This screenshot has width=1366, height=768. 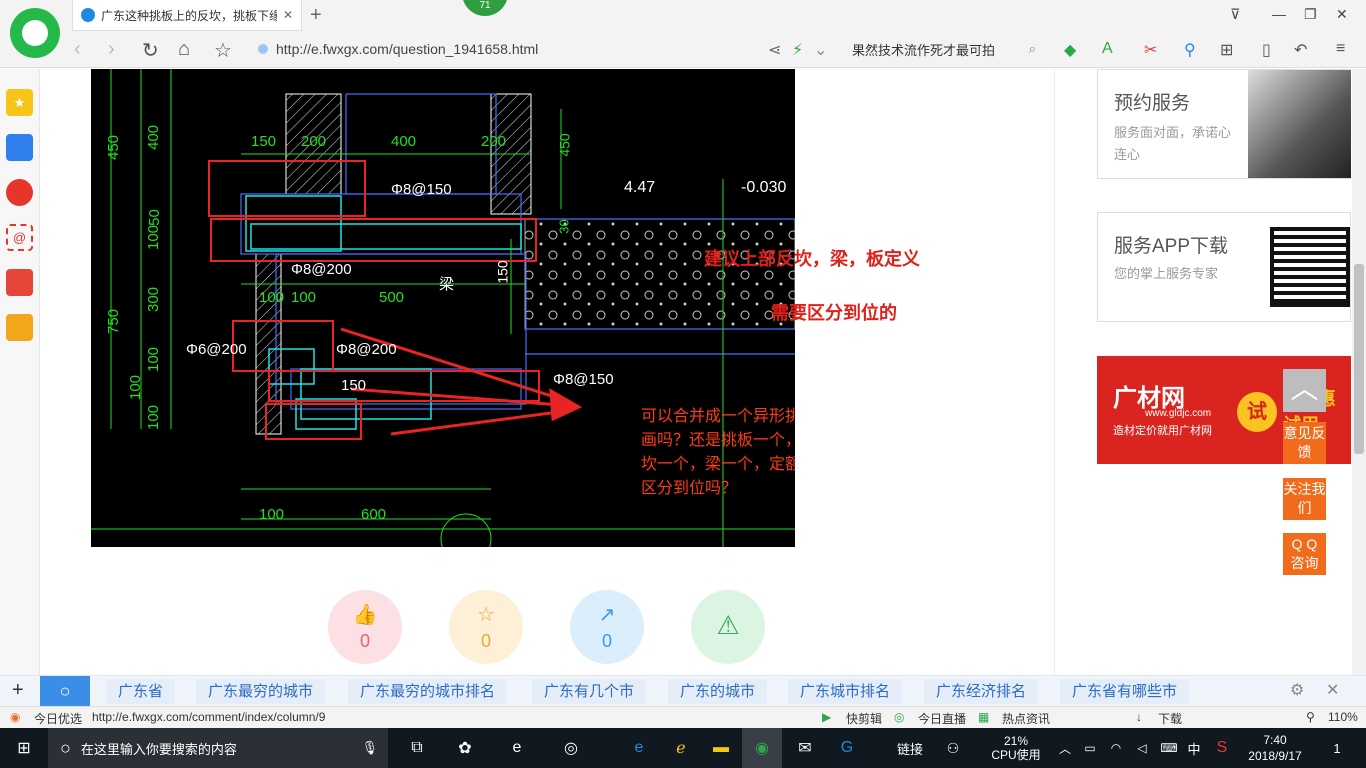 I want to click on report-button: ⚠, so click(x=728, y=627).